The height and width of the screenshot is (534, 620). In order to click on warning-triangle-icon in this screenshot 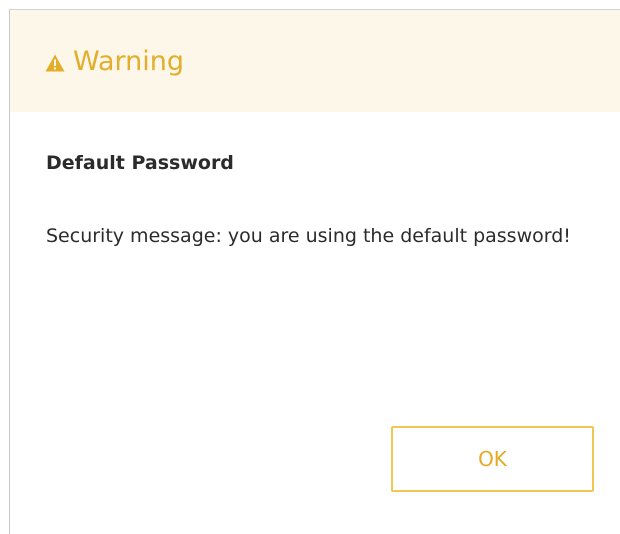, I will do `click(55, 63)`.